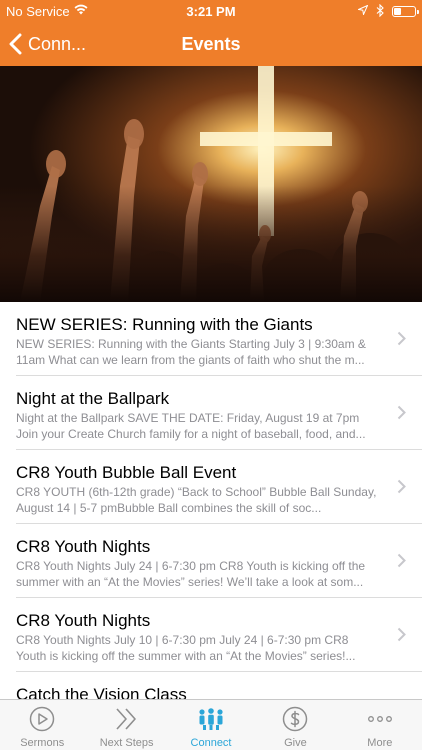 This screenshot has width=422, height=750. I want to click on battery-icon, so click(405, 11).